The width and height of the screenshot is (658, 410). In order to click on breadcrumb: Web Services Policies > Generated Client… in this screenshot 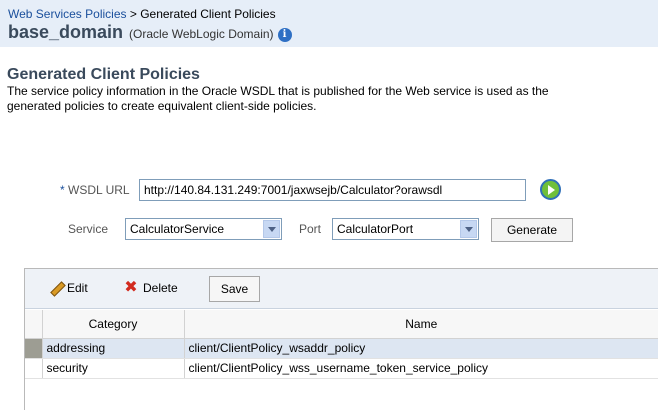, I will do `click(142, 14)`.